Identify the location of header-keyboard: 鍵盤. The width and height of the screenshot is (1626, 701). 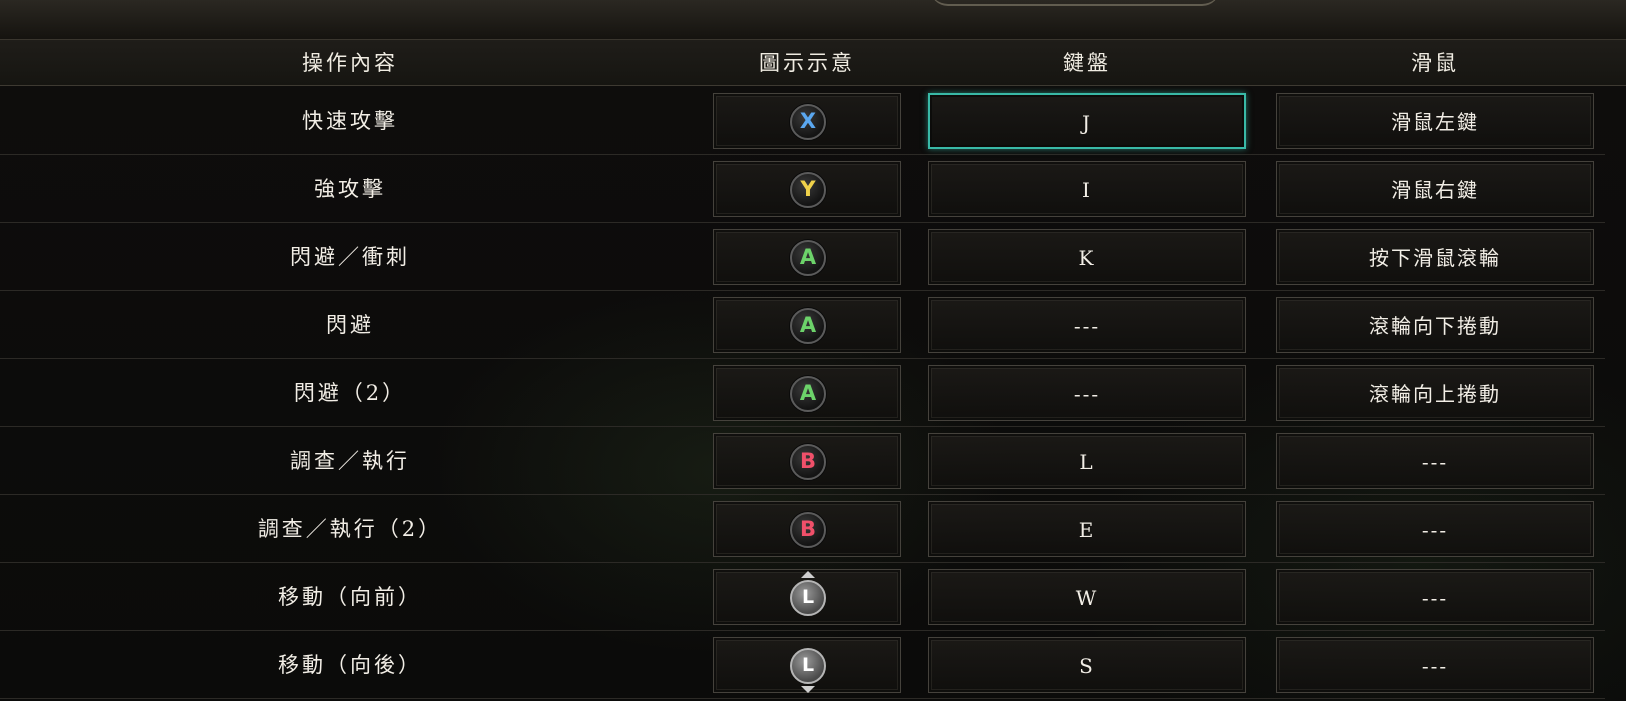
(1087, 63).